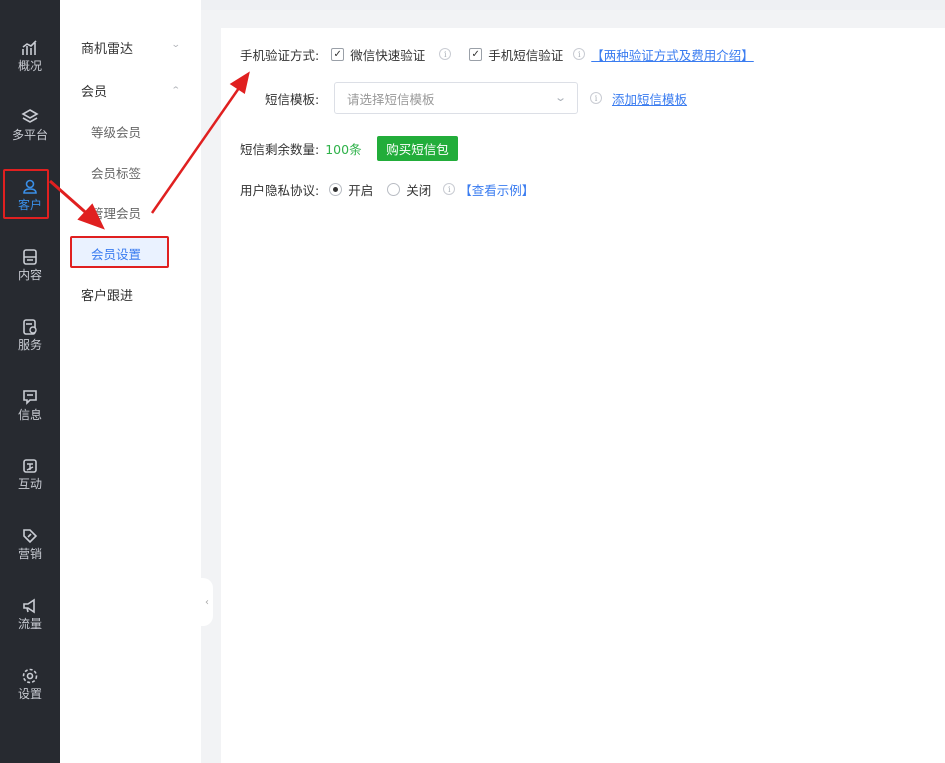 This screenshot has width=945, height=763. I want to click on message-icon, so click(30, 397).